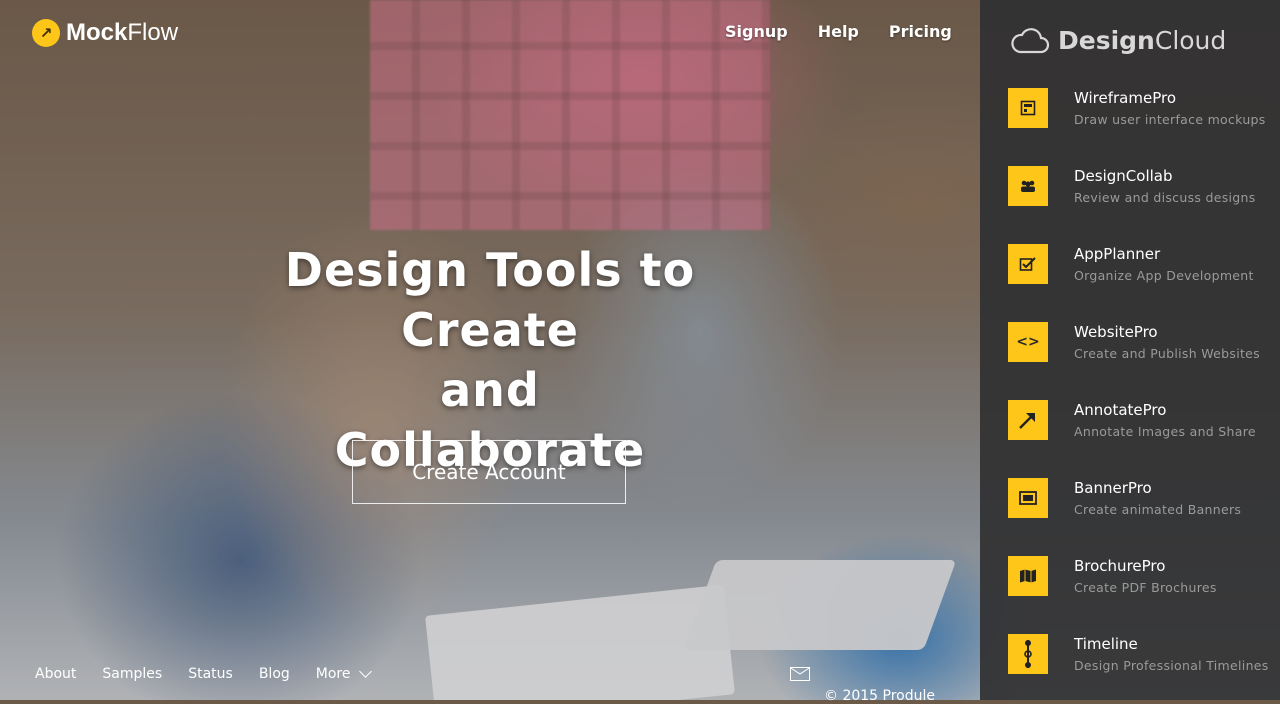  I want to click on product-timeline: Timeline Design Professional Timelines, so click(1139, 664).